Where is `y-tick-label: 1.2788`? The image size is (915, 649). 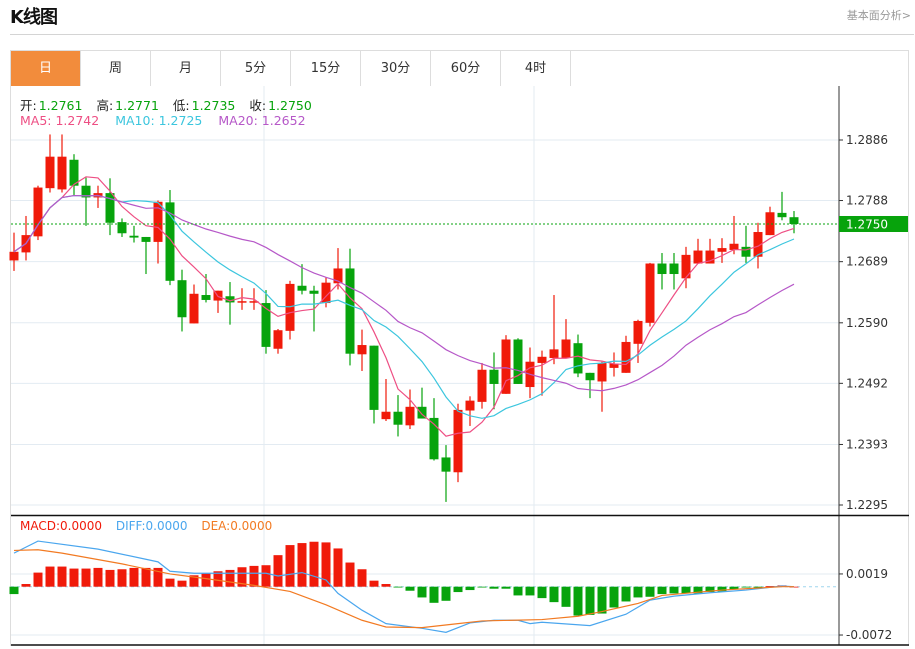
y-tick-label: 1.2788 is located at coordinates (867, 201).